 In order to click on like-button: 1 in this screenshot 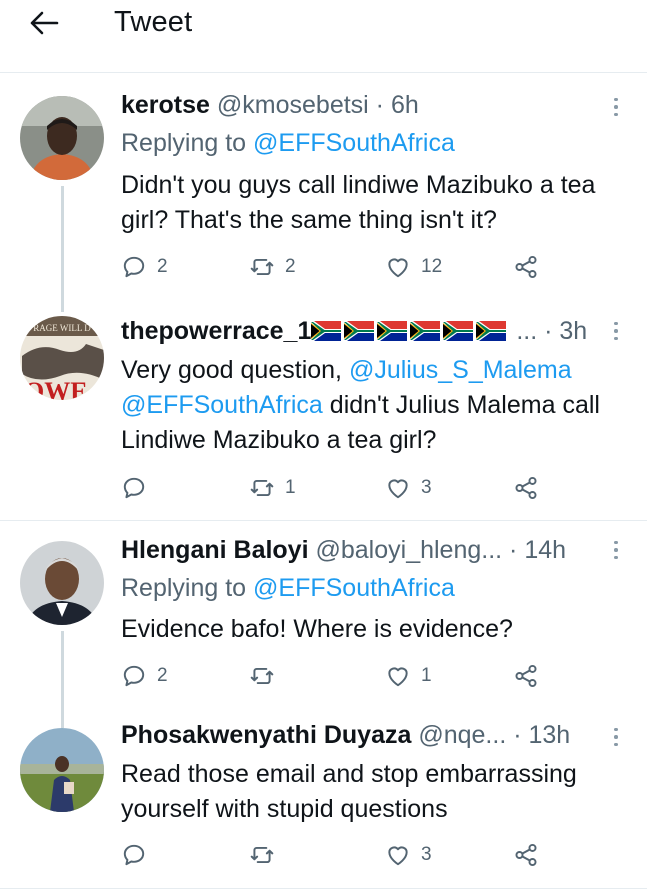, I will do `click(408, 676)`.